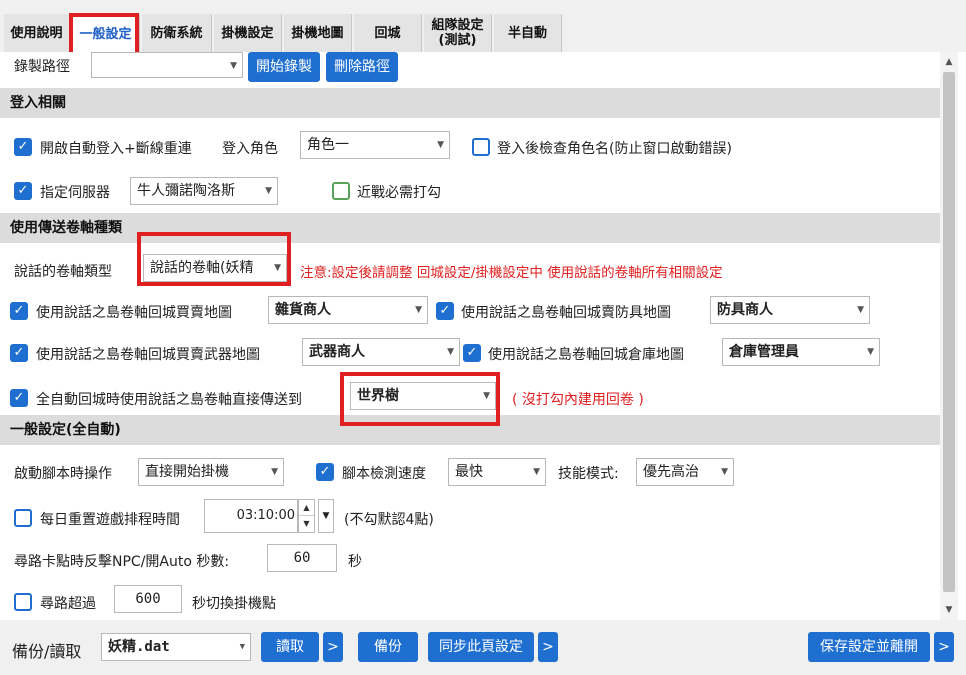 This screenshot has height=675, width=966. I want to click on row2-left-value: 武器商人, so click(337, 352).